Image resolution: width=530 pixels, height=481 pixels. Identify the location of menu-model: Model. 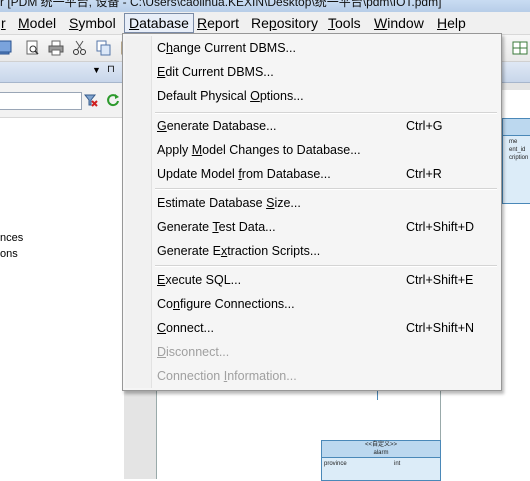
(37, 23).